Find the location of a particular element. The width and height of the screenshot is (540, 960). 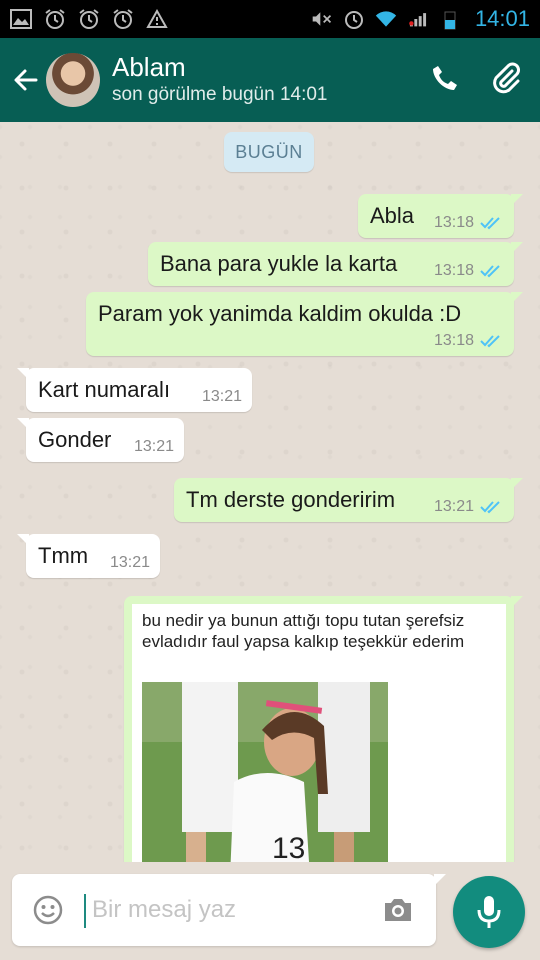

message-outgoing: Abla 13:18 is located at coordinates (440, 216).